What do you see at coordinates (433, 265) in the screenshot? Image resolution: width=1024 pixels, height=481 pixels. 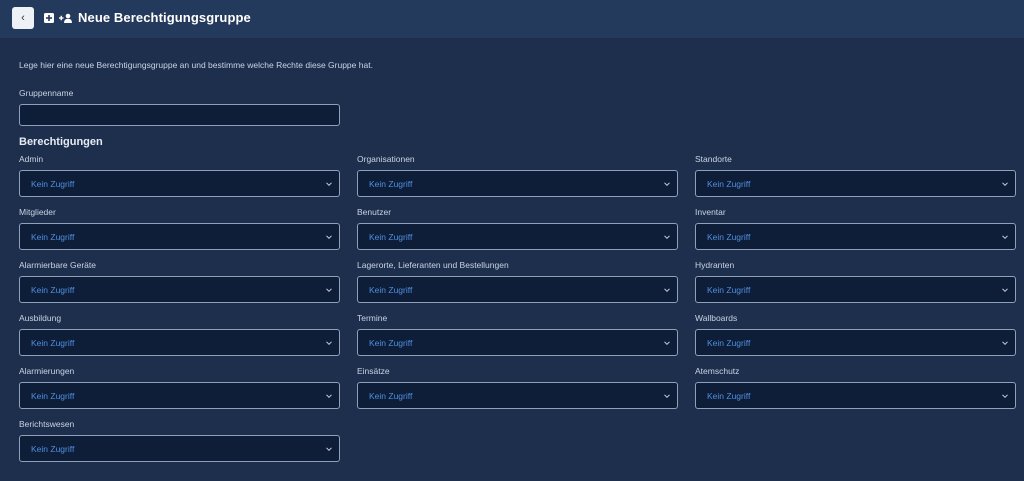 I see `permission-label-lagerorte-lieferanten-und-bestellungen: Lagerorte, Lieferanten und Bestellungen` at bounding box center [433, 265].